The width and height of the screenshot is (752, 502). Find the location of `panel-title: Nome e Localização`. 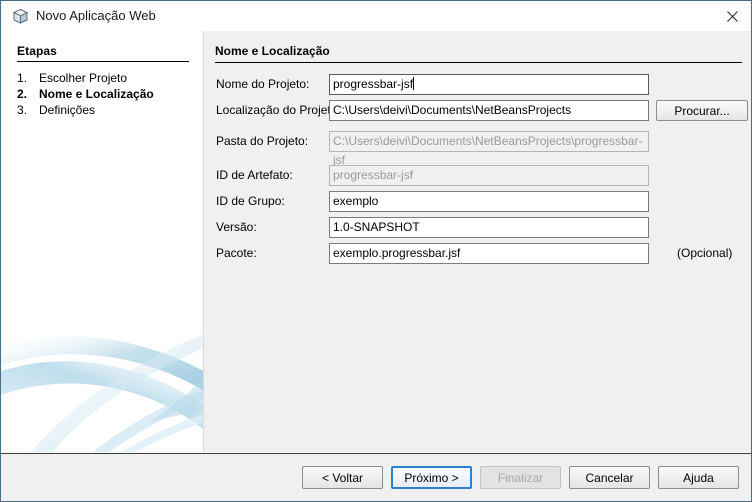

panel-title: Nome e Localização is located at coordinates (272, 51).